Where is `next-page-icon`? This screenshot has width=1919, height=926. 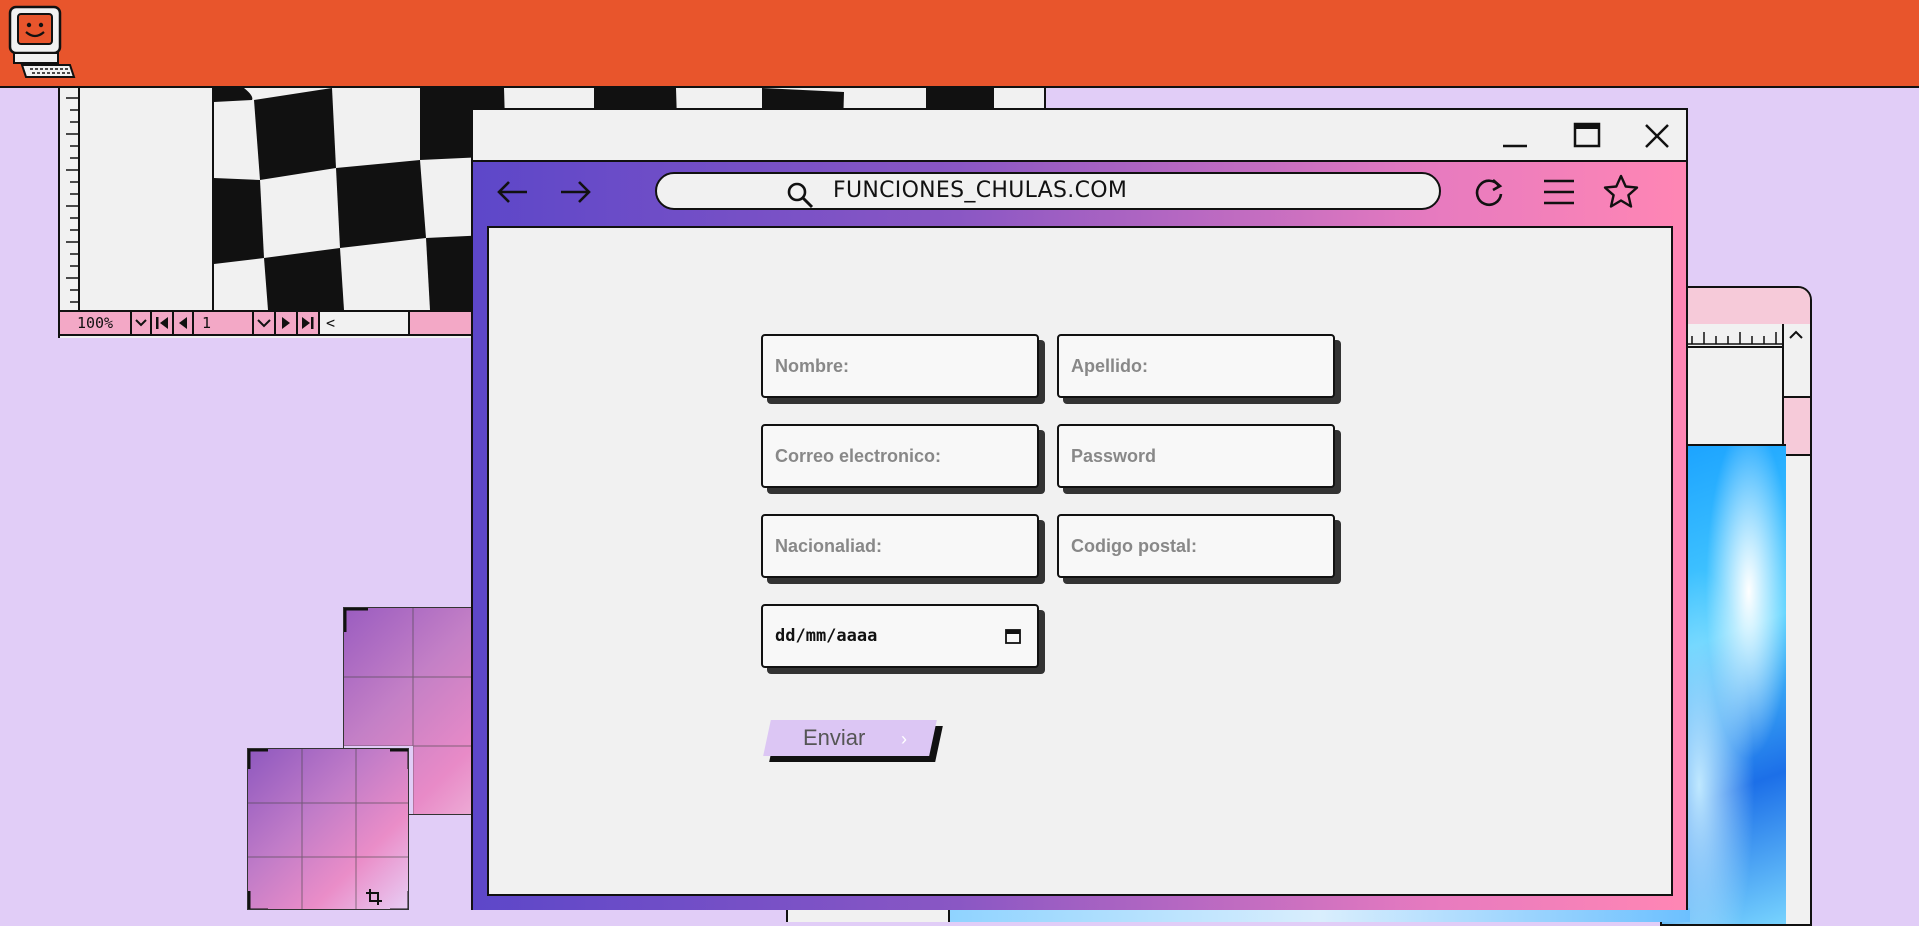
next-page-icon is located at coordinates (287, 323).